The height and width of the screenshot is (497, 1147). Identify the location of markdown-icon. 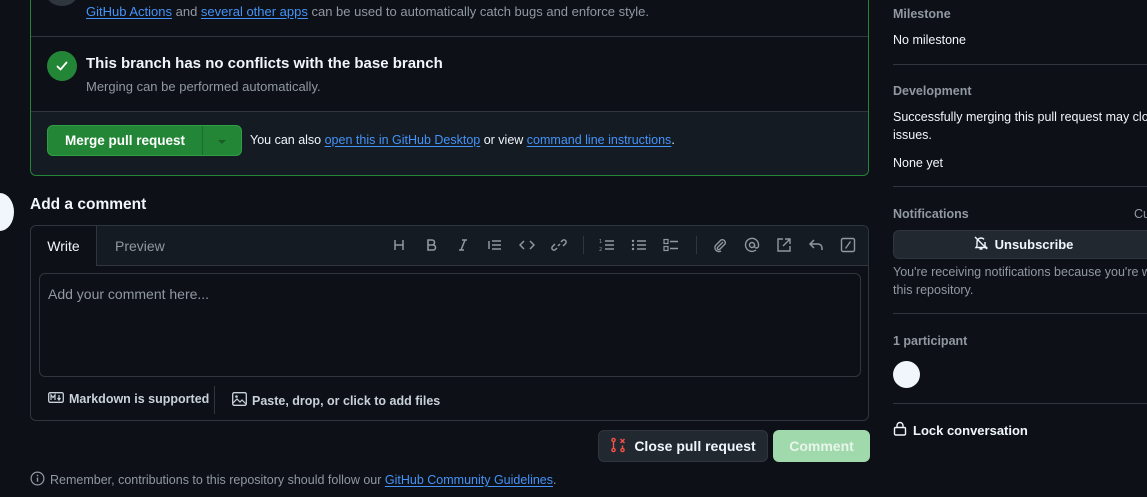
(56, 399).